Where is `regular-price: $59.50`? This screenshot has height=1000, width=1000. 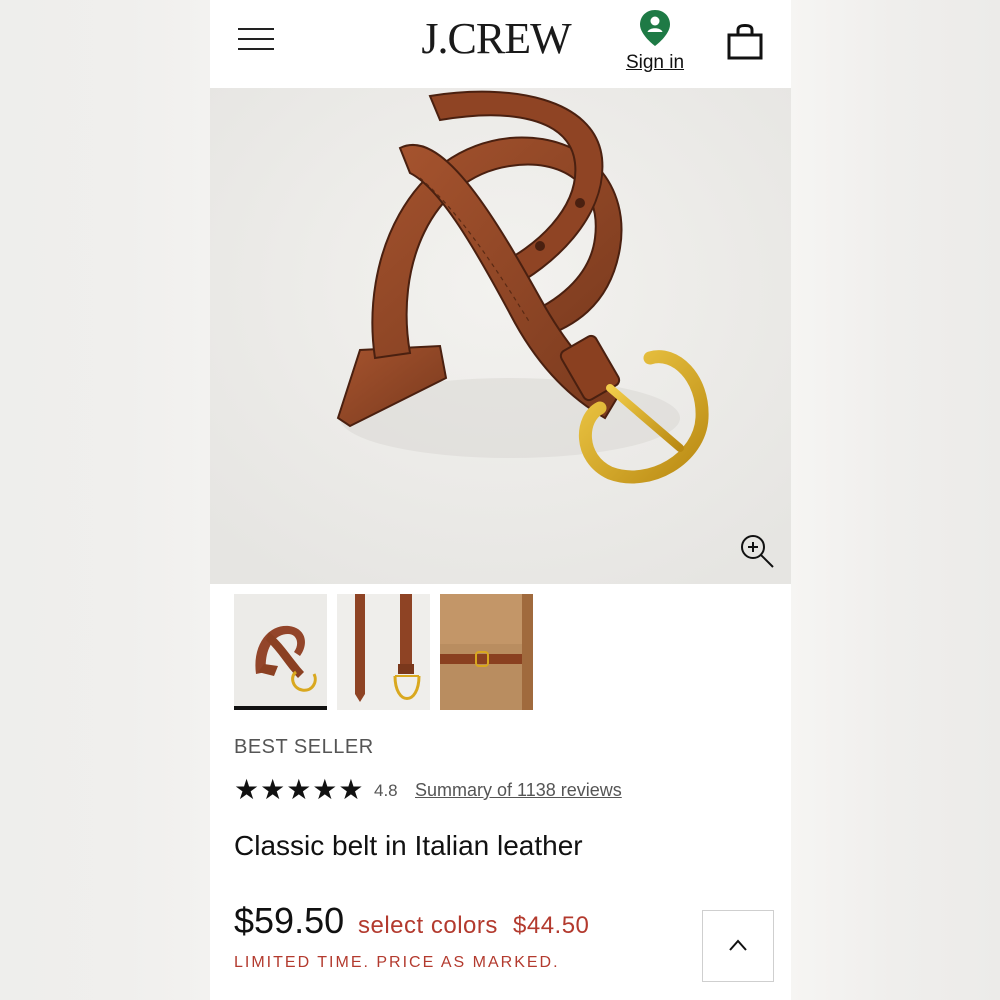
regular-price: $59.50 is located at coordinates (289, 920).